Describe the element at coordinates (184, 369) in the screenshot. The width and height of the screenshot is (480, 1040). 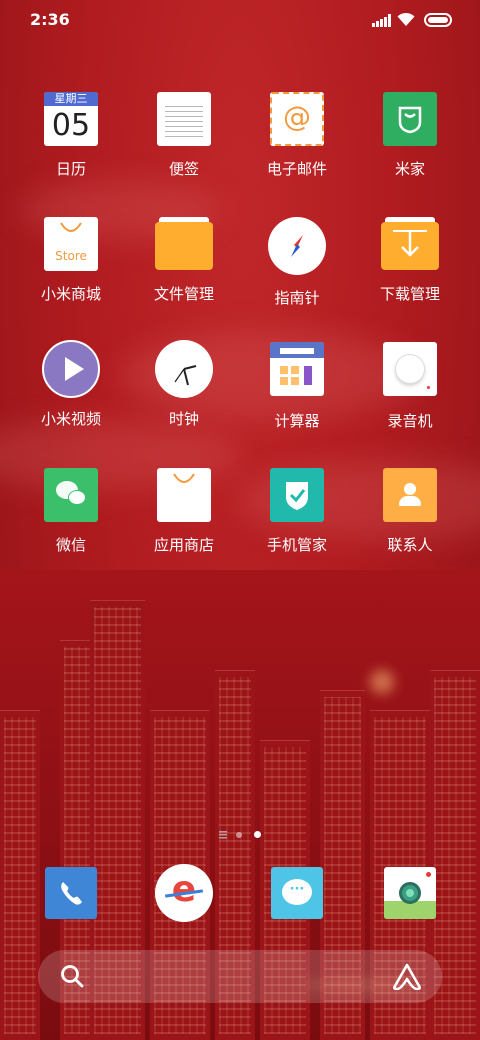
I see `clock-icon` at that location.